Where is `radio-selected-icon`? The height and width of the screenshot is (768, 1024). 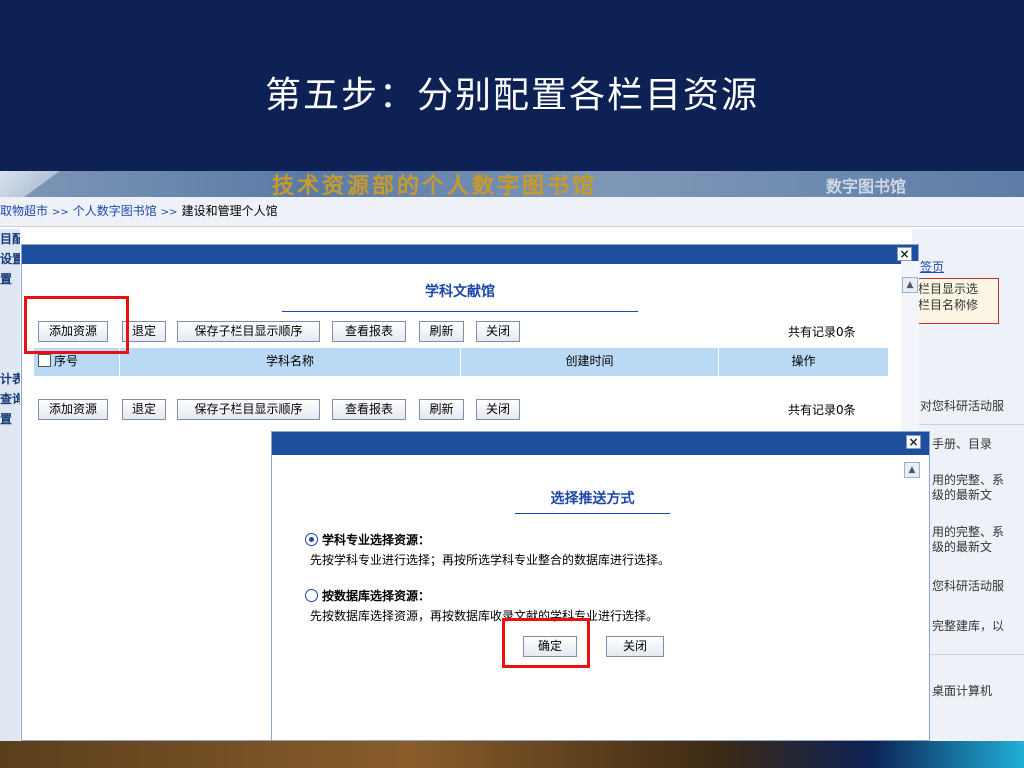 radio-selected-icon is located at coordinates (311, 539).